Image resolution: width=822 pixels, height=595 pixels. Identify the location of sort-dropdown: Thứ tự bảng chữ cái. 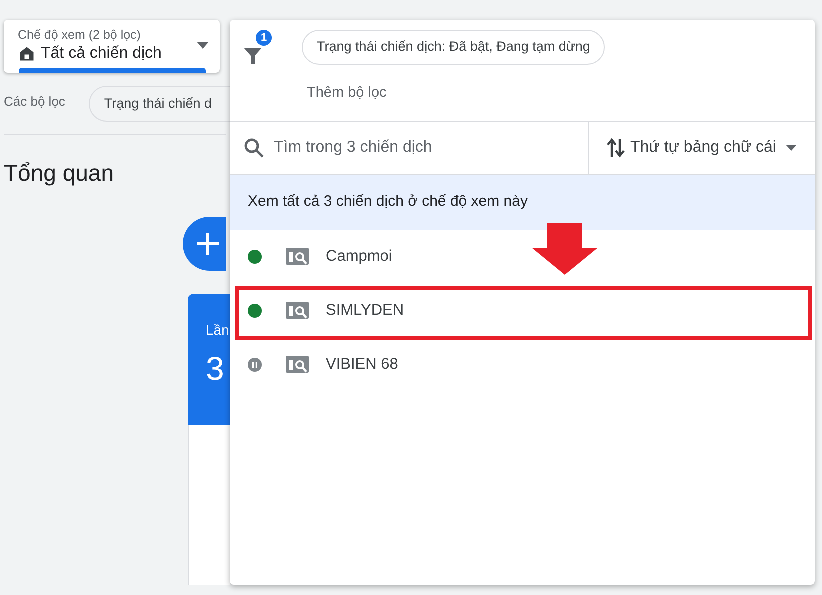
(702, 148).